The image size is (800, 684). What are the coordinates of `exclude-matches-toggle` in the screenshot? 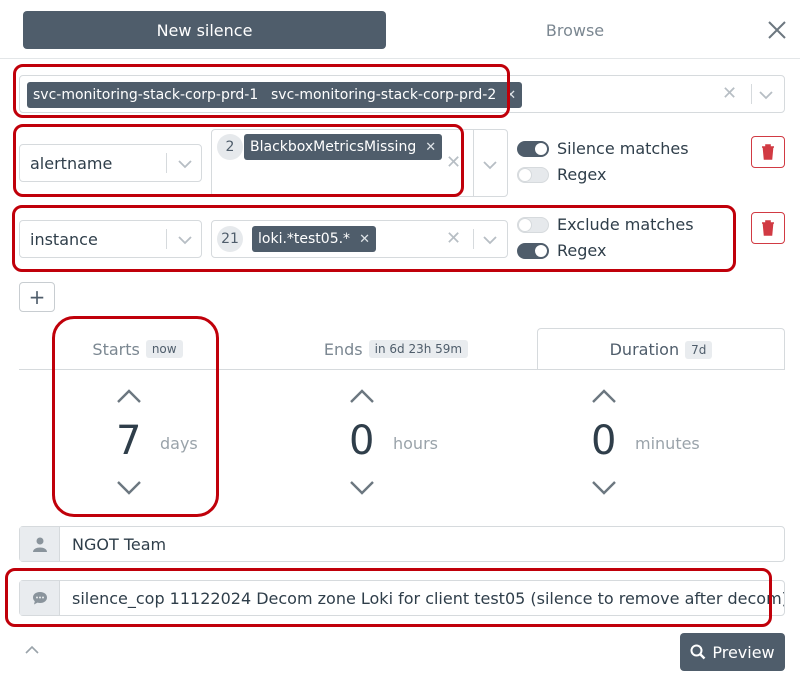 It's located at (533, 225).